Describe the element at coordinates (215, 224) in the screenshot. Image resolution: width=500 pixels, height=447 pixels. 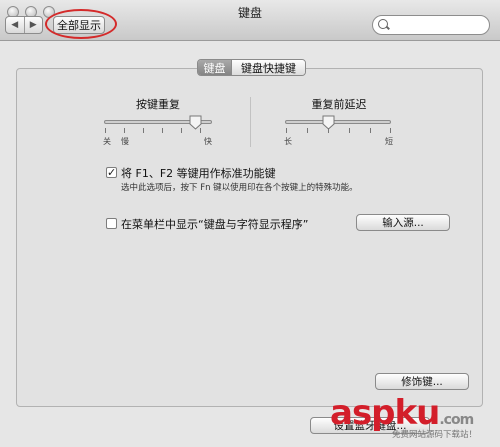
I see `menu-bar-label: 在菜单栏中显示“键盘与字符显示程序”` at that location.